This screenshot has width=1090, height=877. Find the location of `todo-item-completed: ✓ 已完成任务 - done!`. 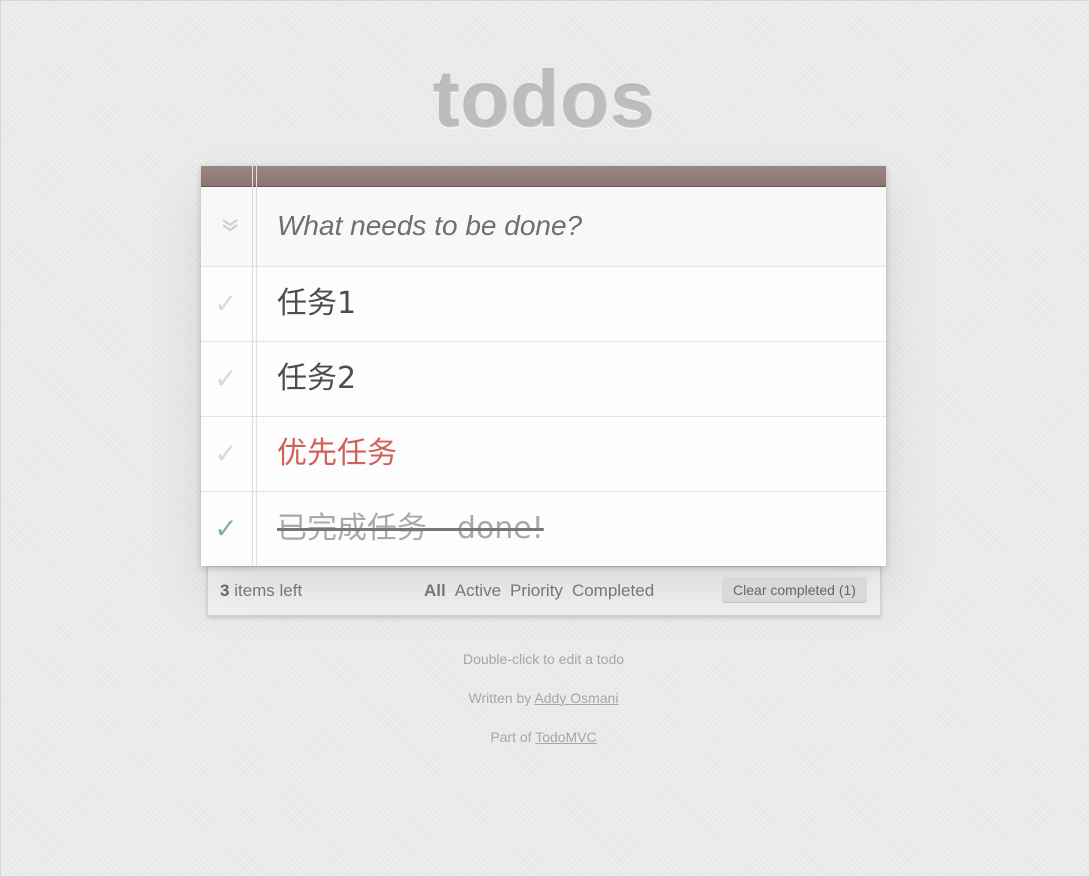

todo-item-completed: ✓ 已完成任务 - done! is located at coordinates (543, 529).